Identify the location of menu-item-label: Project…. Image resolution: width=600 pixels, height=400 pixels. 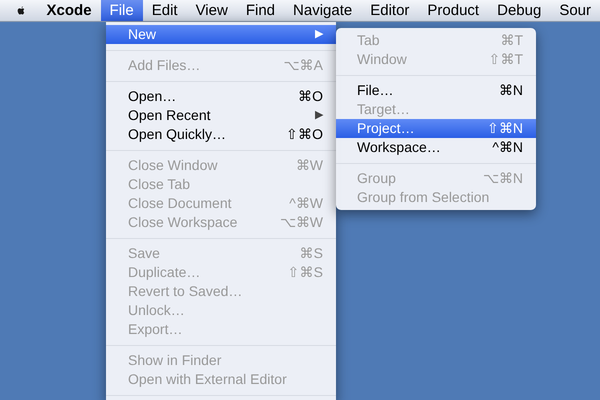
(386, 128).